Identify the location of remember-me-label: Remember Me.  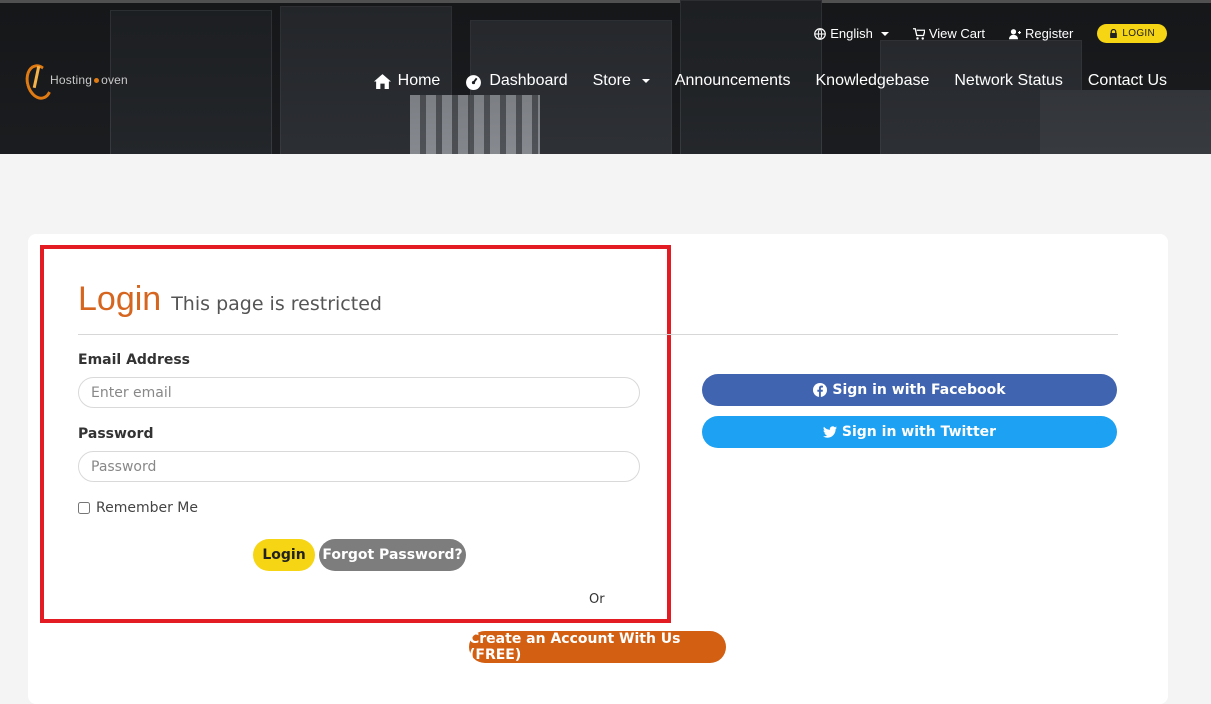
(147, 508).